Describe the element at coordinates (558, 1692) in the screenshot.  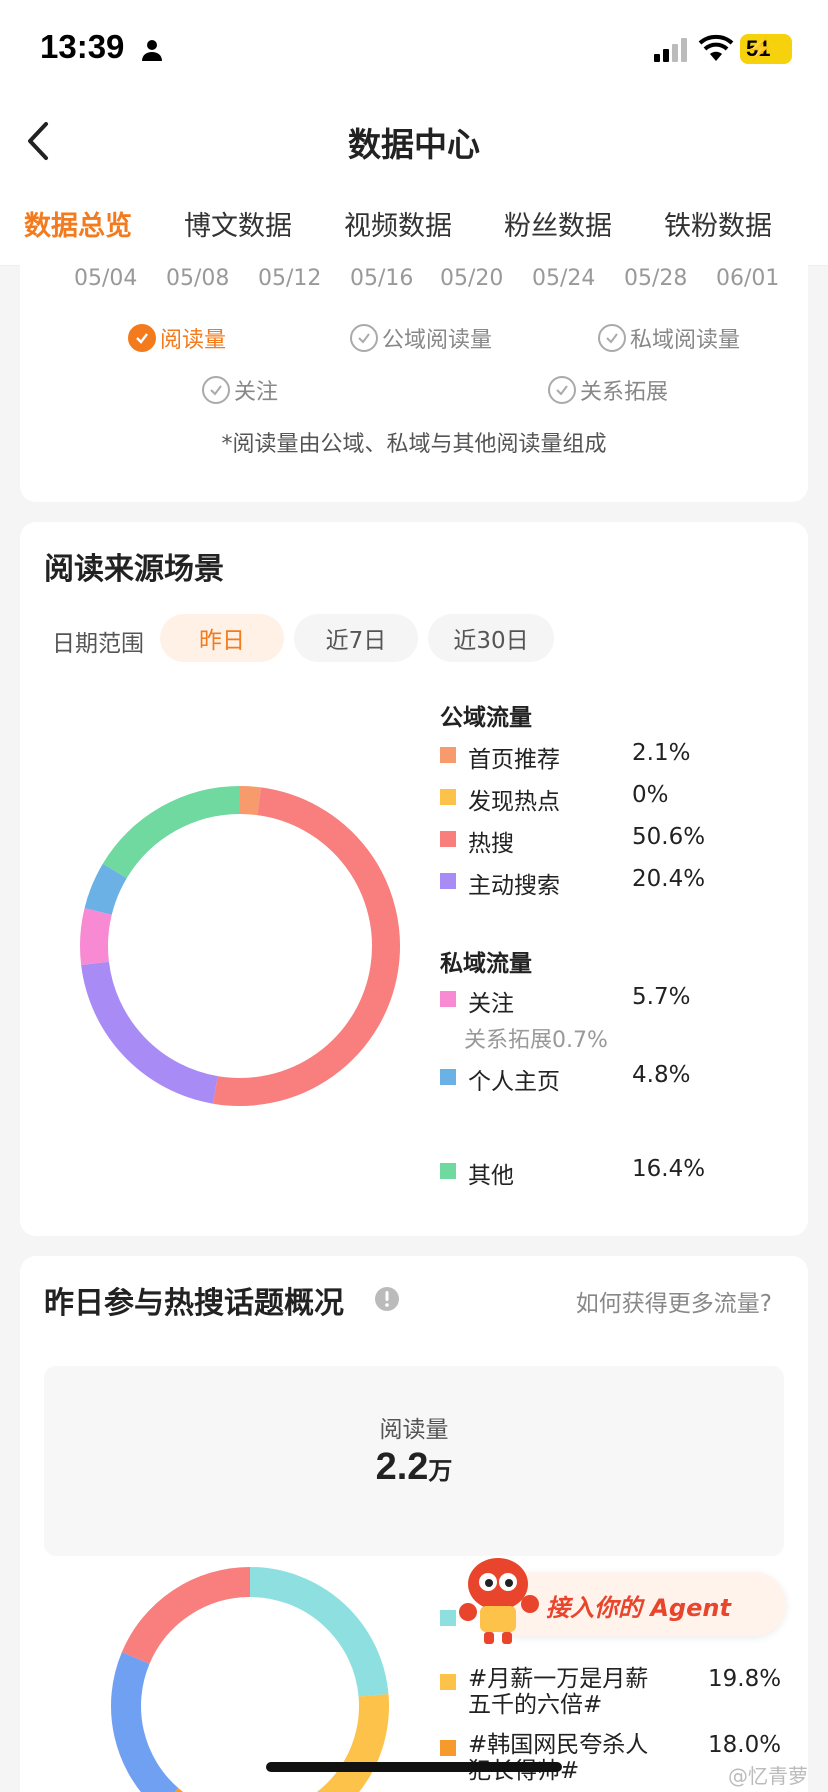
I see `topic-name: #月薪一万是月薪五千的六倍#` at that location.